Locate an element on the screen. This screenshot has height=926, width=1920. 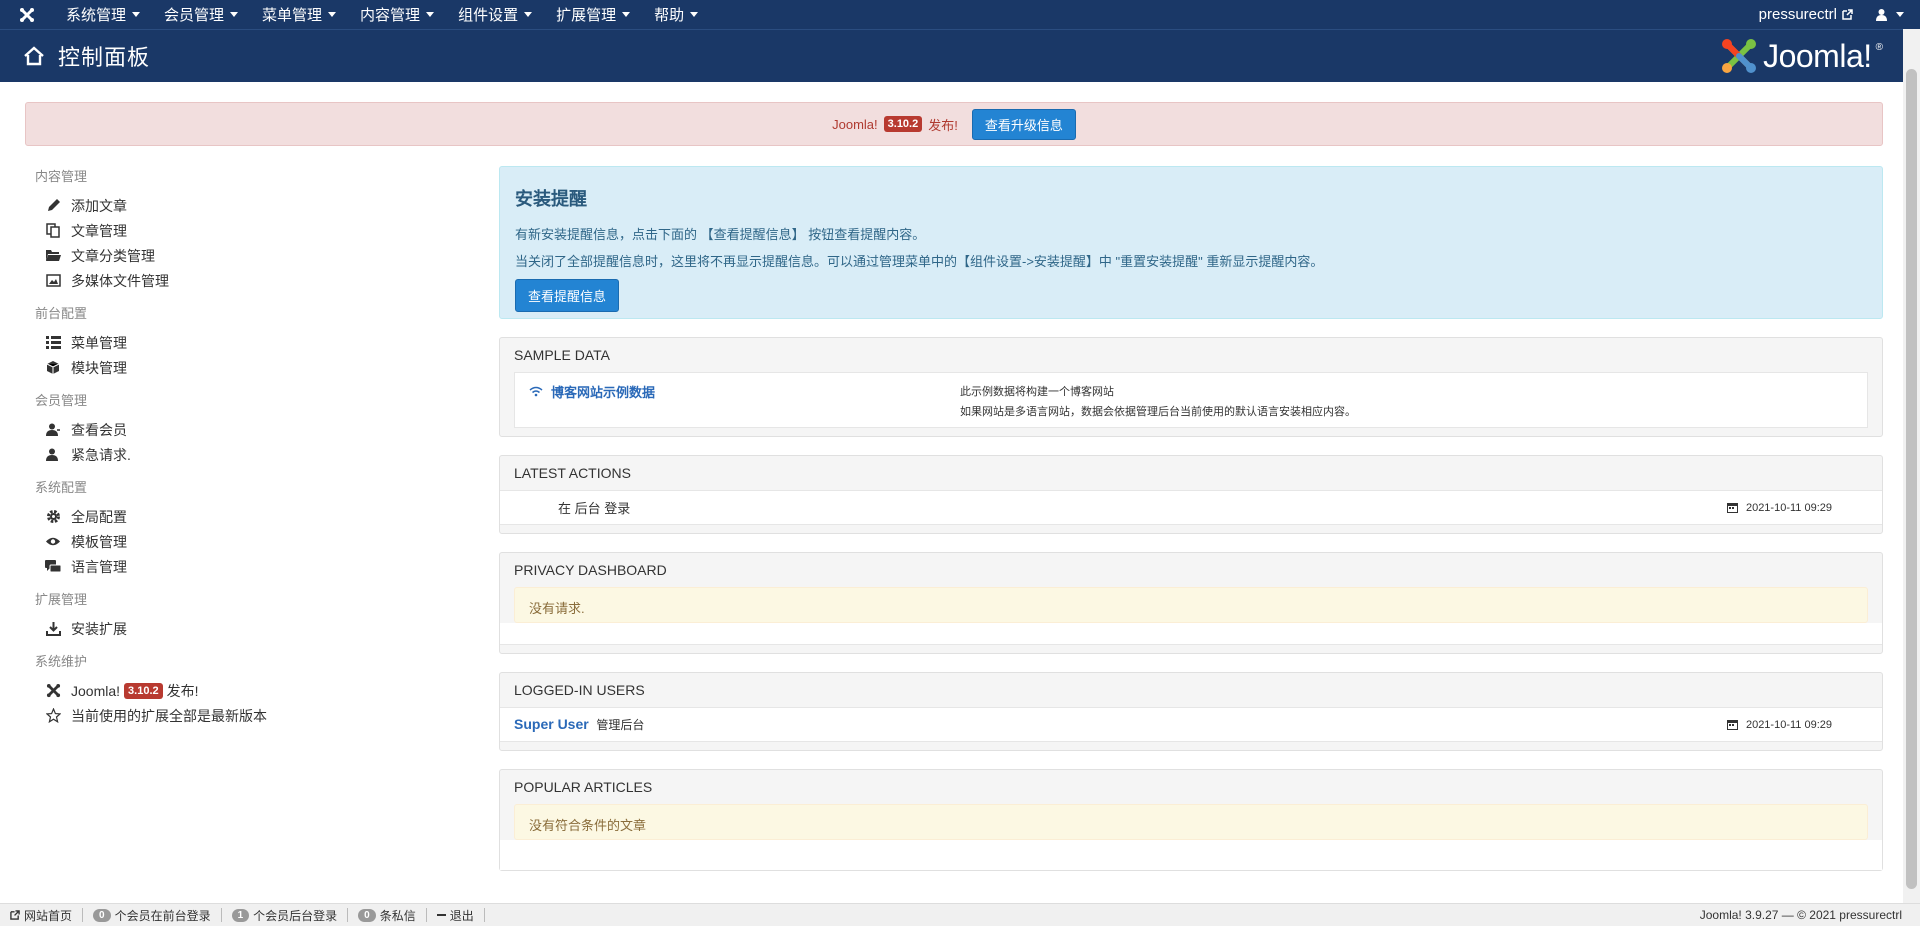
sidebar-item-urgent-requests: 紧急请求. is located at coordinates (259, 454).